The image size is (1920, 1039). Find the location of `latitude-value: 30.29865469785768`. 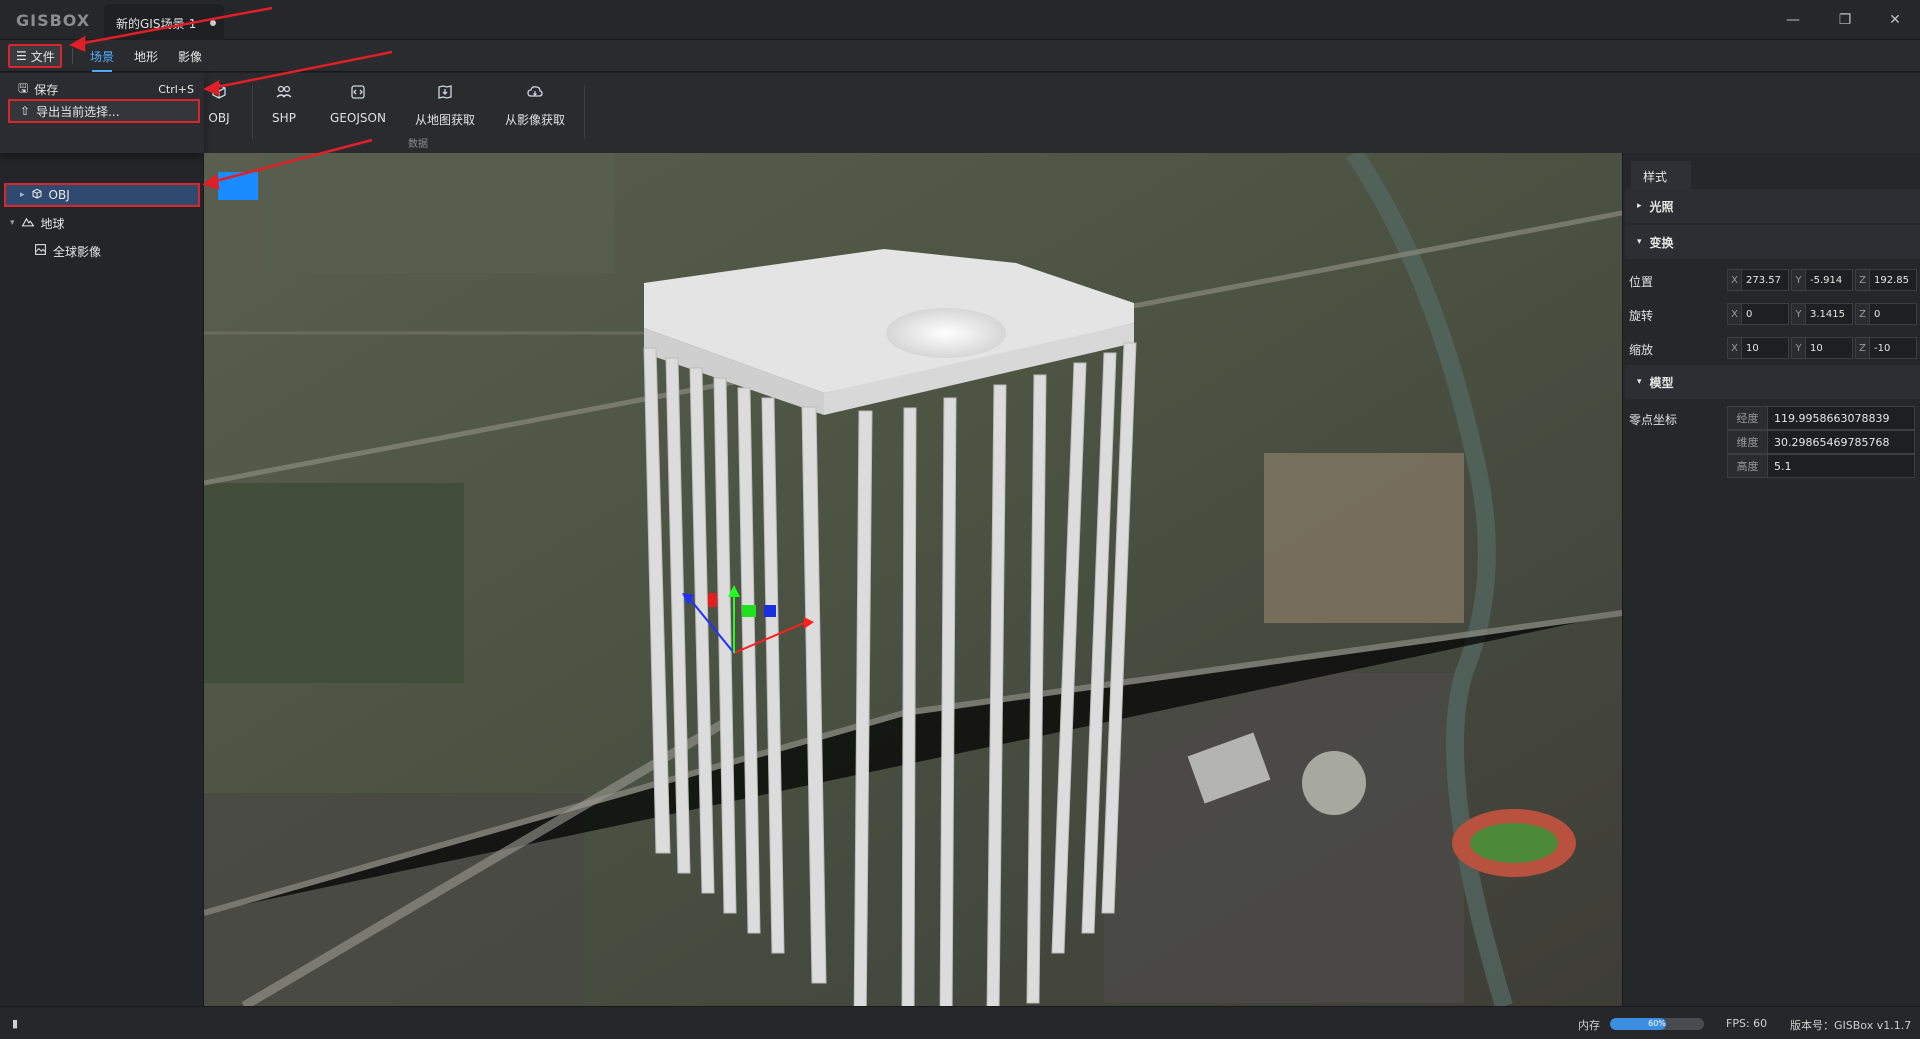

latitude-value: 30.29865469785768 is located at coordinates (1828, 442).